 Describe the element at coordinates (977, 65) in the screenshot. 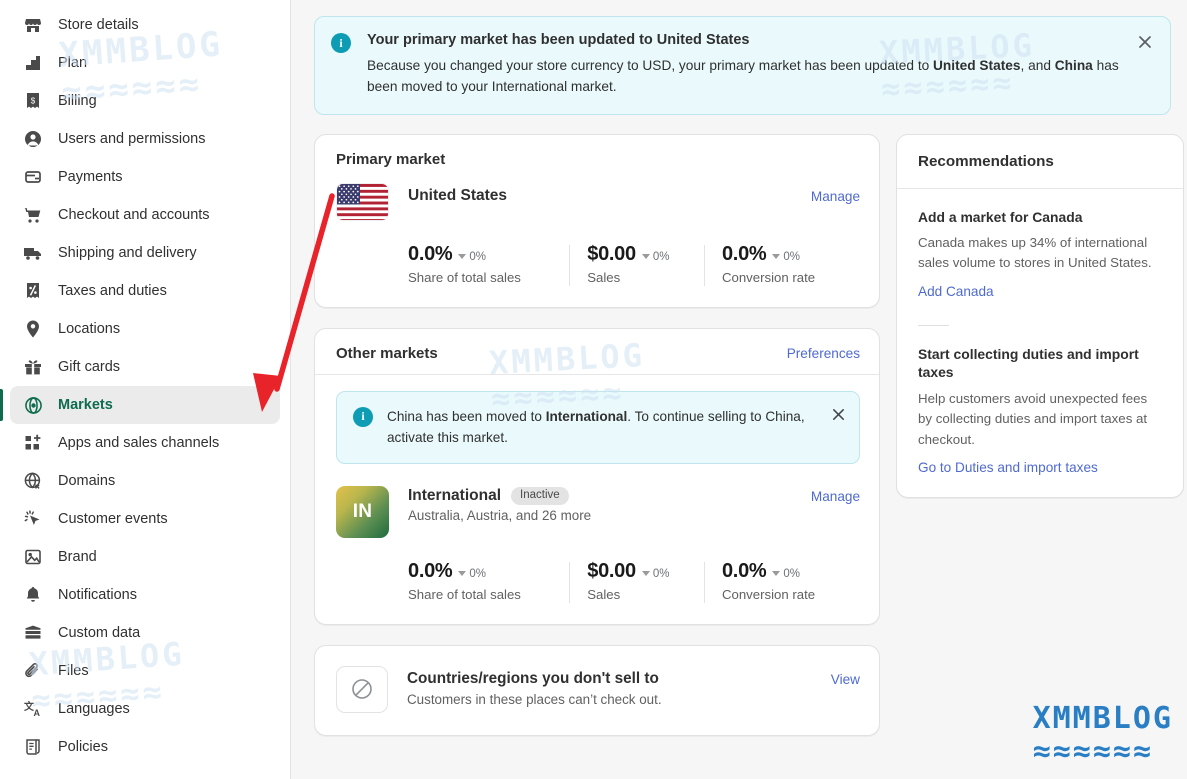

I see `banner-text-bold-united-states: United States` at that location.